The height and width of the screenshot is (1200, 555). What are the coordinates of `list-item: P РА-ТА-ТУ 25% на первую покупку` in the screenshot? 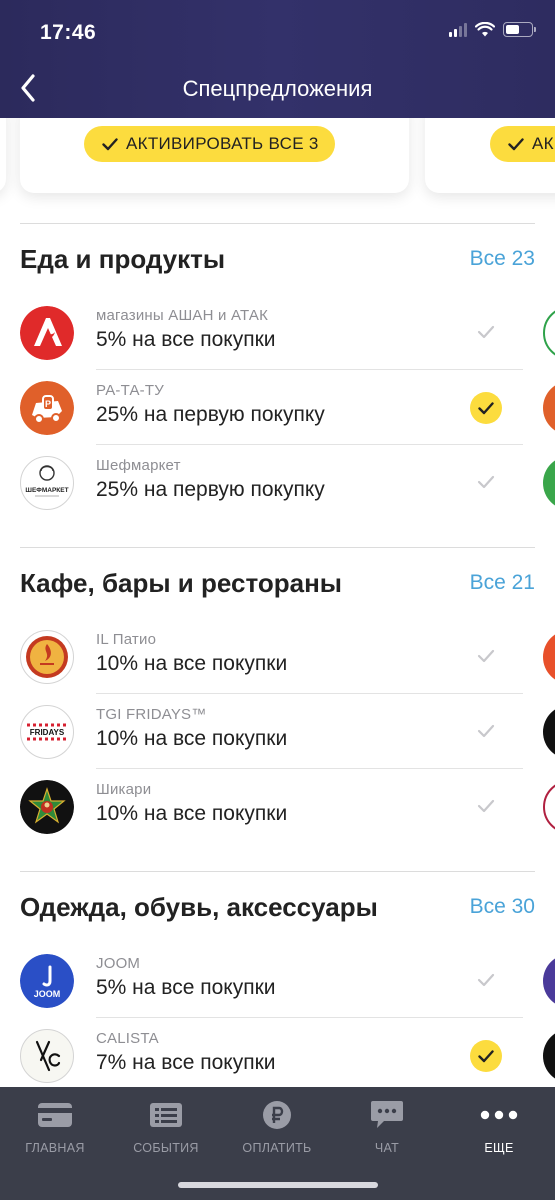 It's located at (277, 407).